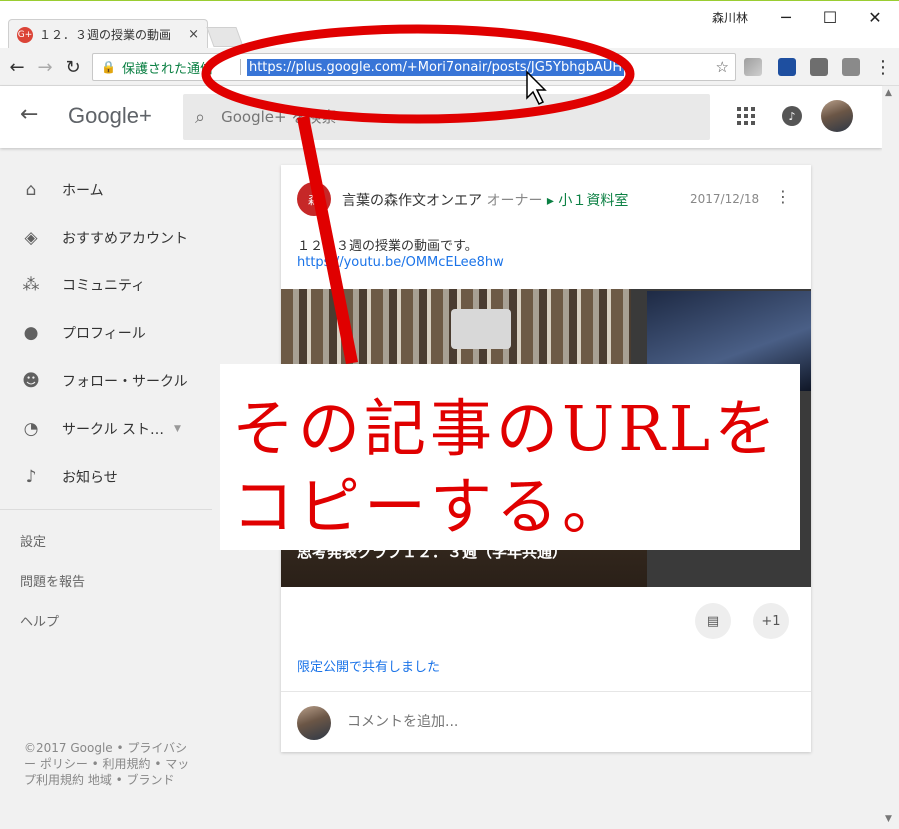 This screenshot has height=829, width=899. Describe the element at coordinates (17, 67) in the screenshot. I see `back-button: ←` at that location.